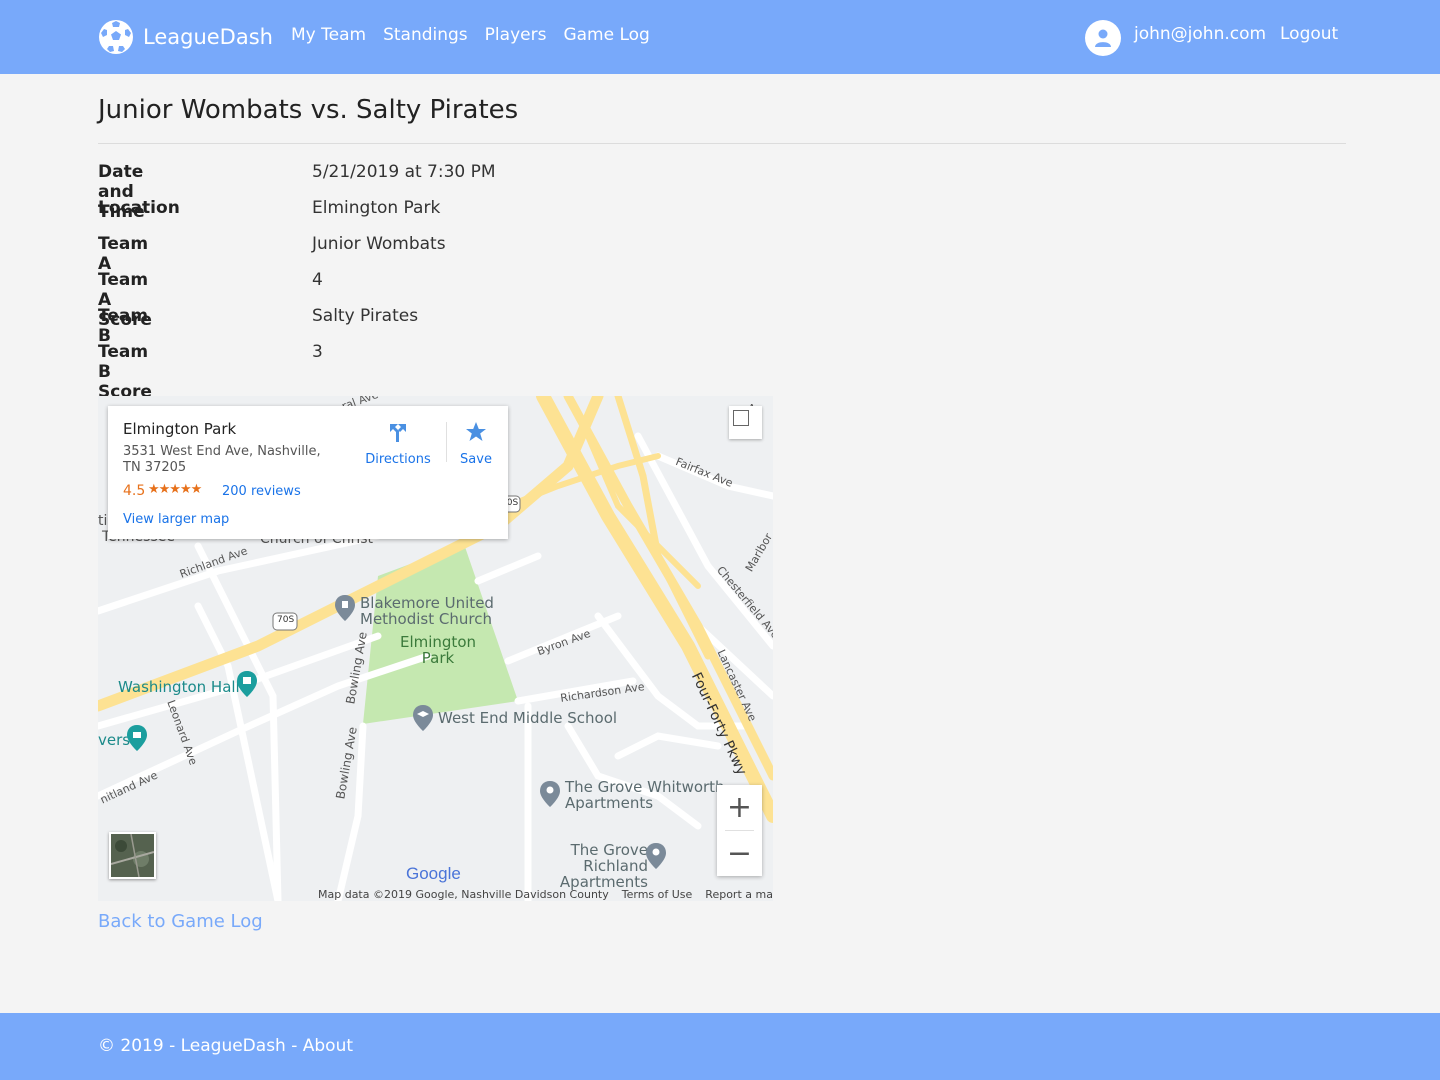 The width and height of the screenshot is (1440, 1080). Describe the element at coordinates (180, 921) in the screenshot. I see `back-to-game-log-link: Back to Game Log` at that location.